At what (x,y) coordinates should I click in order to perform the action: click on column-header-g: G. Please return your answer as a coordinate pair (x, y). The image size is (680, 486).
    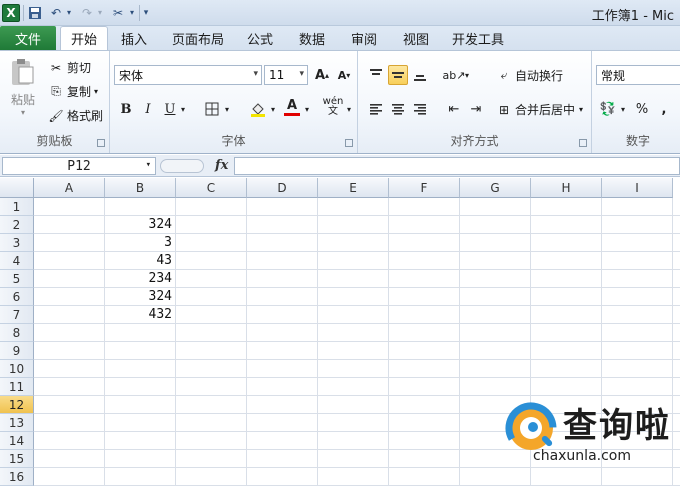
    Looking at the image, I should click on (495, 188).